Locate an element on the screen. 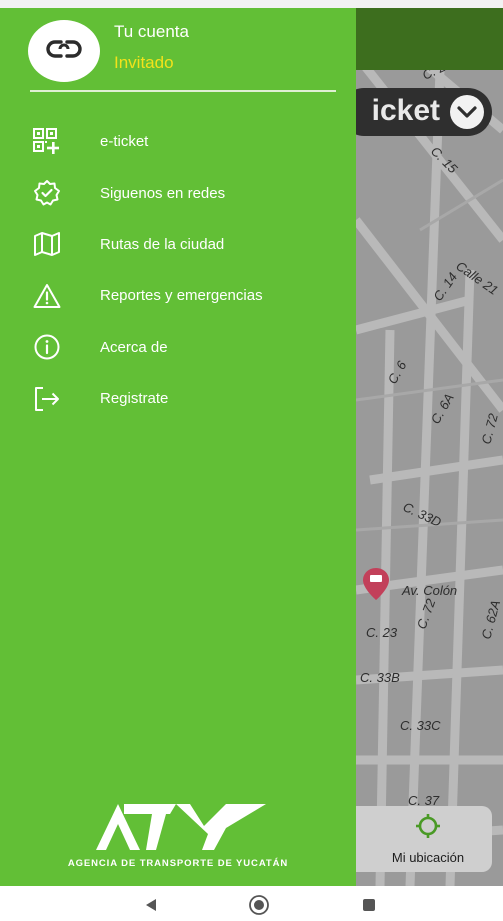 Image resolution: width=503 pixels, height=921 pixels. home-circle-icon is located at coordinates (259, 905).